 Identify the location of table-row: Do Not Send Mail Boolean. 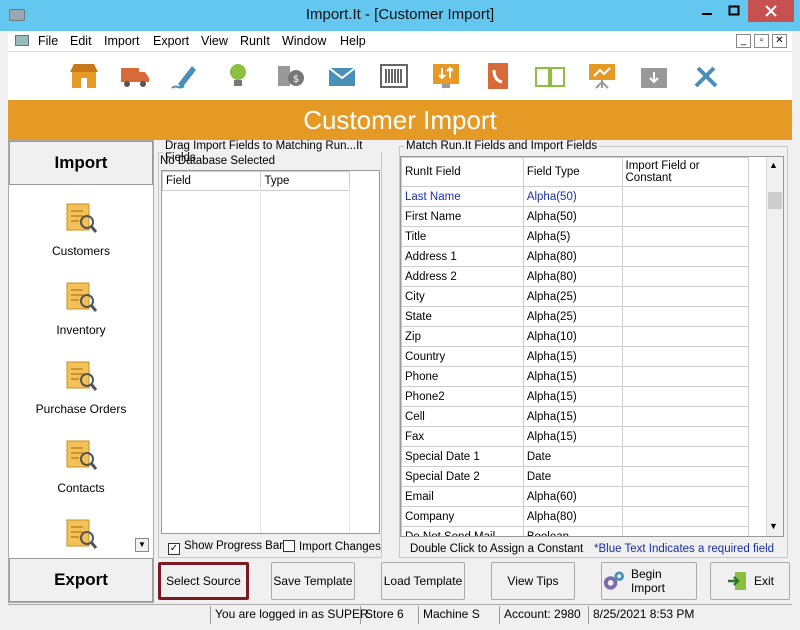
(575, 531).